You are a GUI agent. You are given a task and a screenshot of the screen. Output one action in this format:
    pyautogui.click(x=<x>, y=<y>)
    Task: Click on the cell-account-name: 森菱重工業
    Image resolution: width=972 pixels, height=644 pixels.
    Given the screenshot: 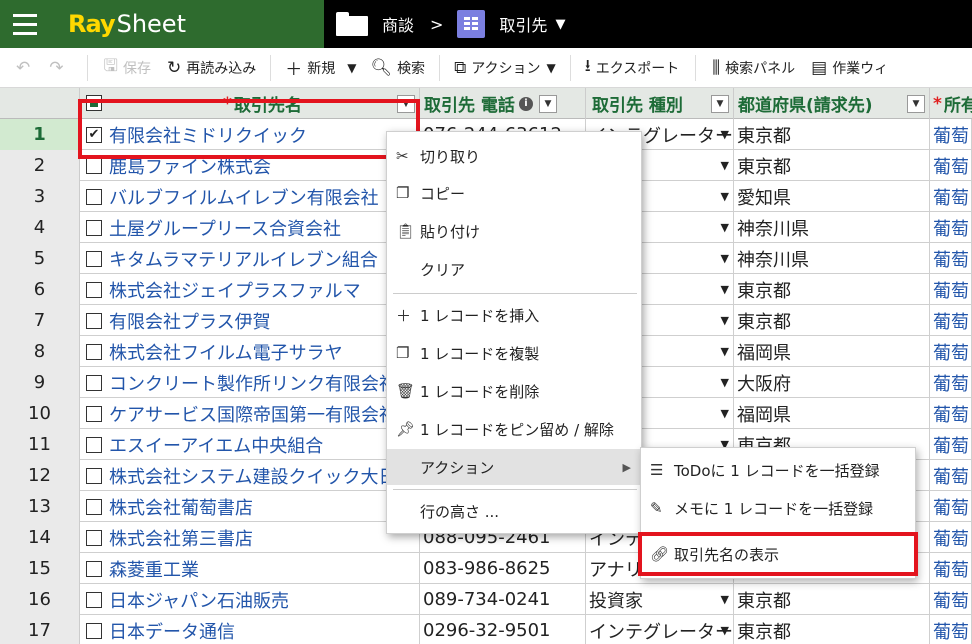 What is the action you would take?
    pyautogui.click(x=263, y=568)
    